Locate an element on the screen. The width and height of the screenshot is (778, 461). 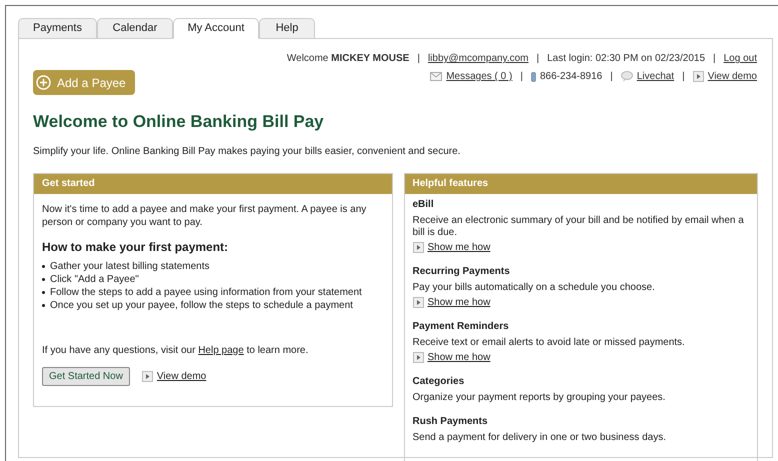
feature-description: Organize your payment reports by grouping your payees. is located at coordinates (539, 398).